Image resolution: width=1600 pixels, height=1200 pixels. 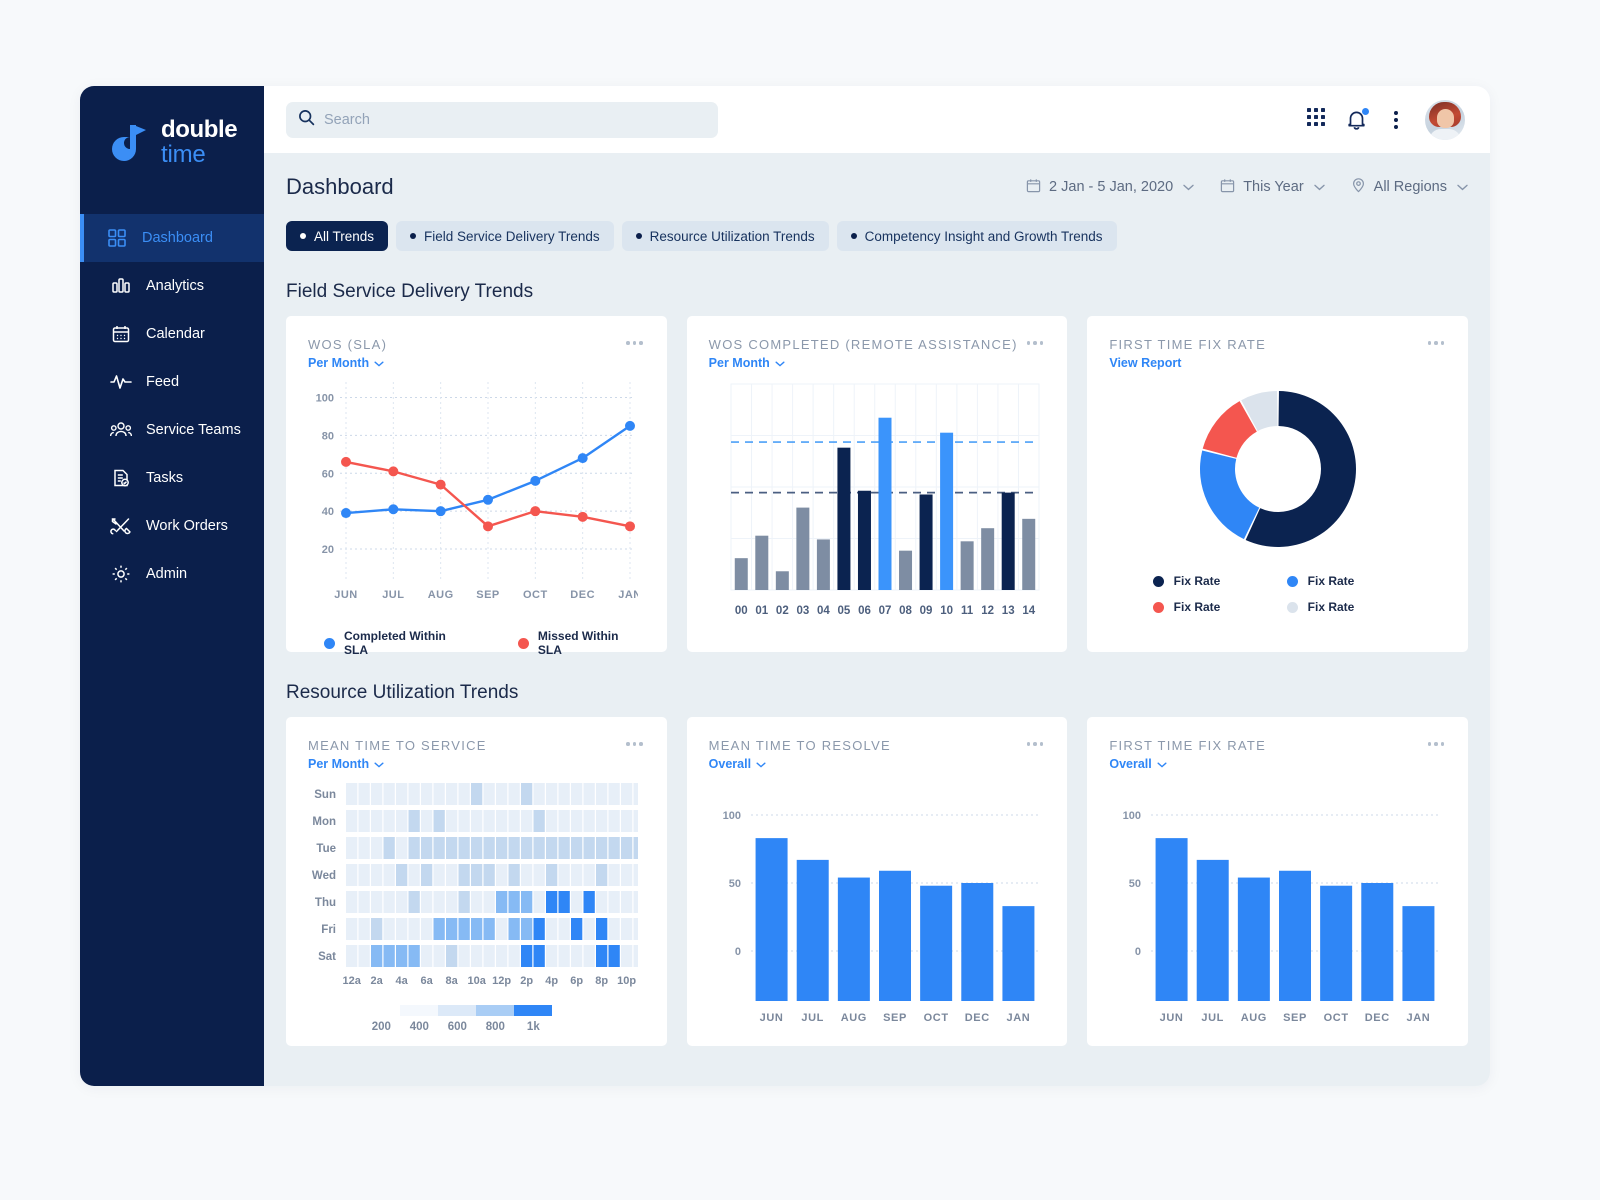 I want to click on svg-text: 06, so click(x=864, y=611).